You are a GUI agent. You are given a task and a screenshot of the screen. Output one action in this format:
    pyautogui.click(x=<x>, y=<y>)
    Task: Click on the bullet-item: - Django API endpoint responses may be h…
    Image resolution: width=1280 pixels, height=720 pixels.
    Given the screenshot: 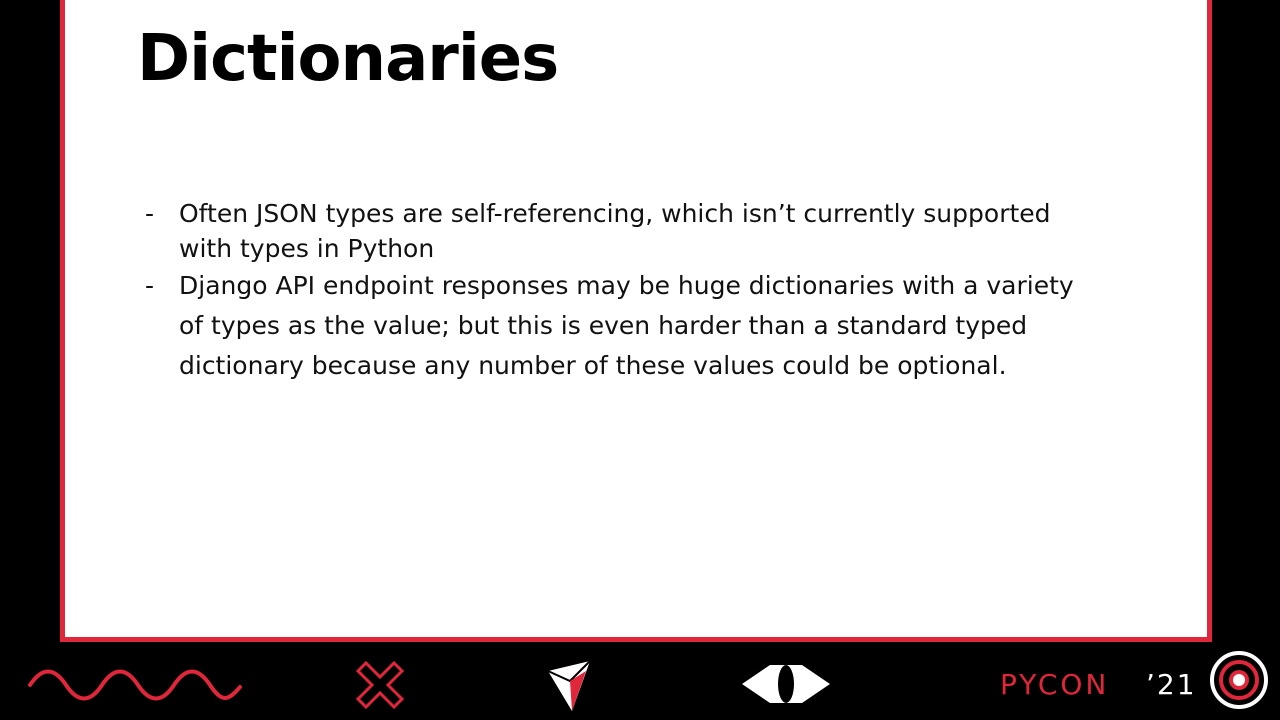 What is the action you would take?
    pyautogui.click(x=625, y=326)
    